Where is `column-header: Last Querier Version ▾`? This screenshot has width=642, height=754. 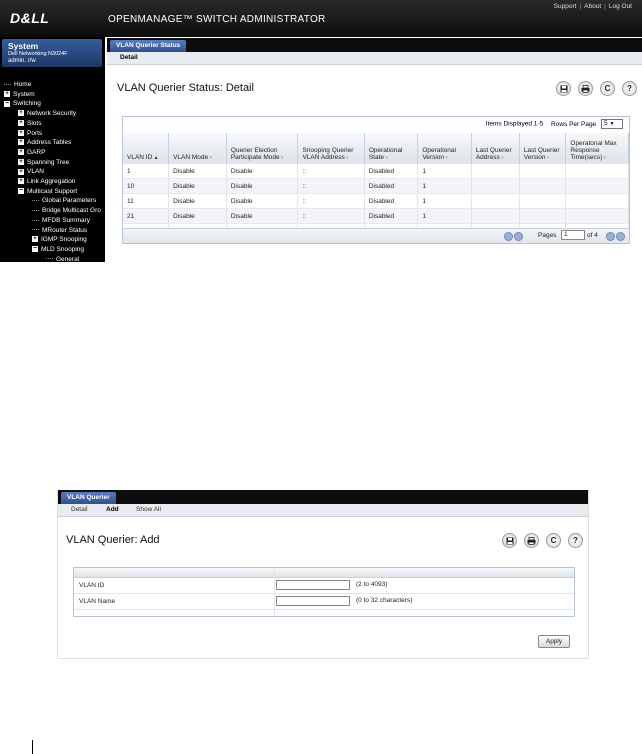
column-header: Last Querier Version ▾ is located at coordinates (543, 148).